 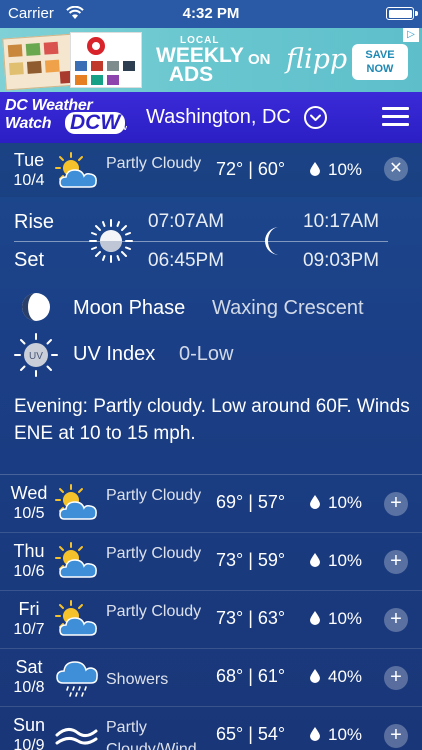 I want to click on uv-badge-text: UV, so click(x=36, y=356).